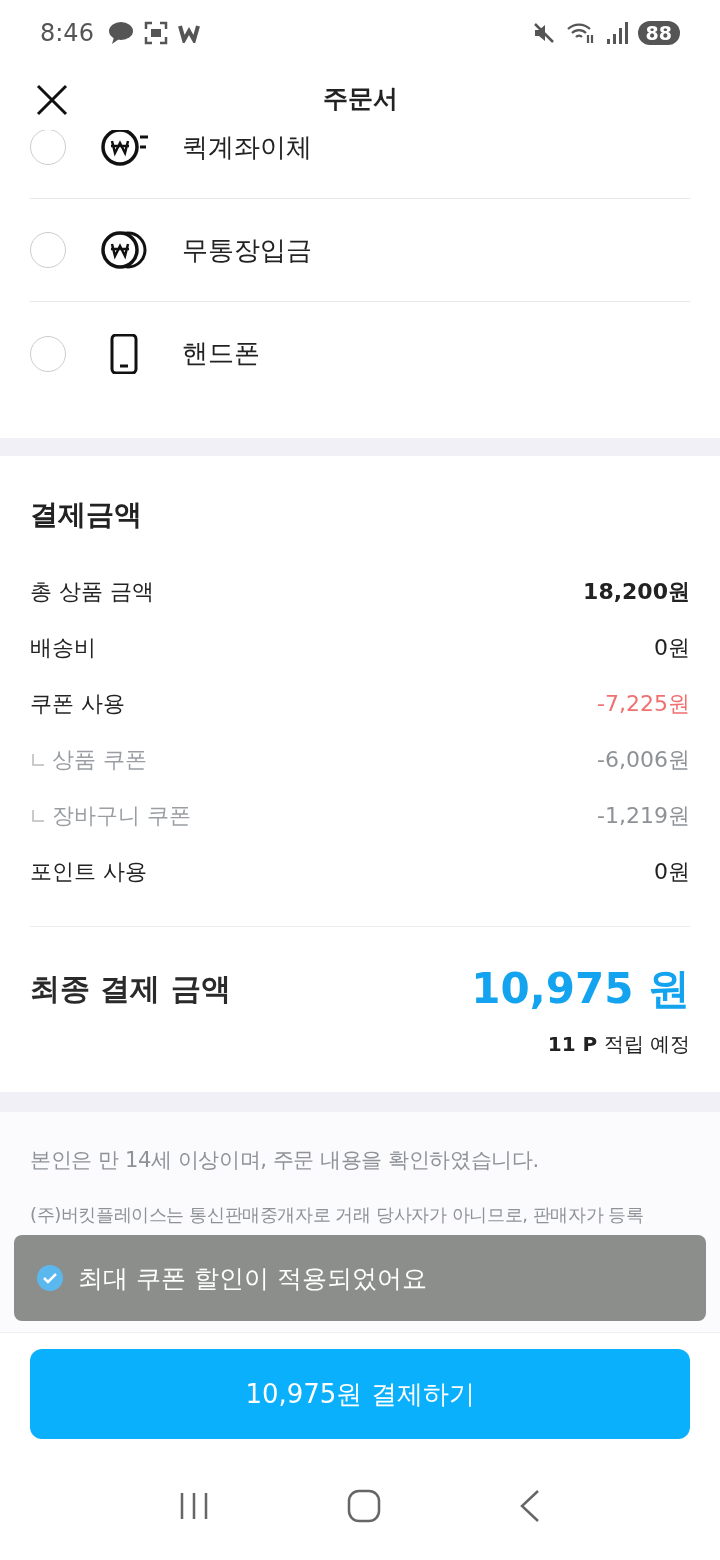  What do you see at coordinates (124, 149) in the screenshot?
I see `won-coin-icon` at bounding box center [124, 149].